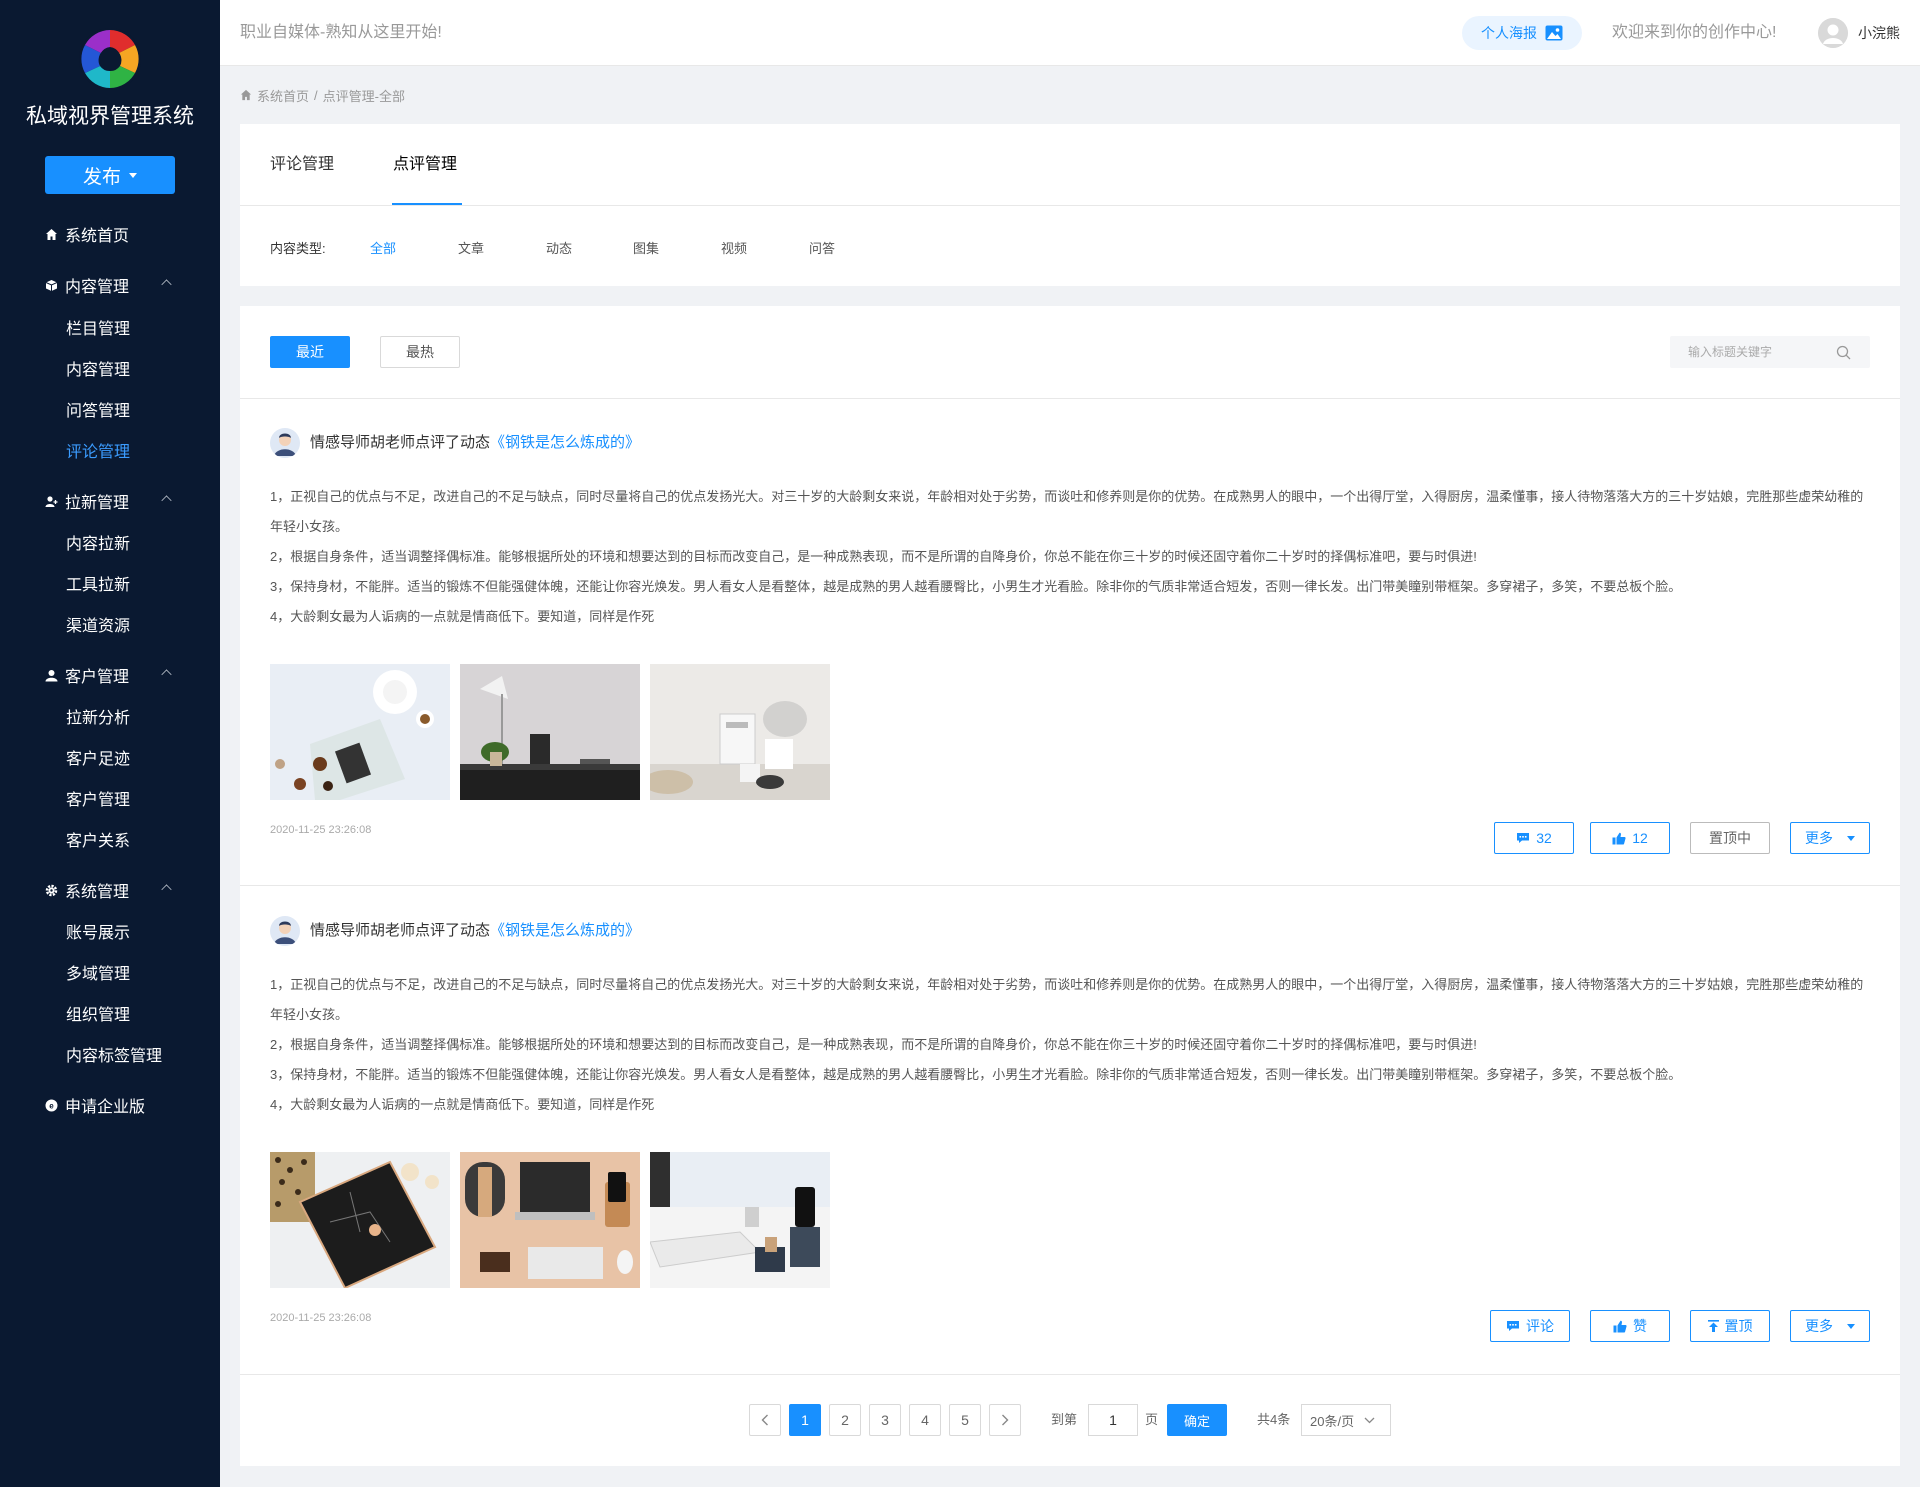  Describe the element at coordinates (97, 677) in the screenshot. I see `nav-label: 客户管理` at that location.